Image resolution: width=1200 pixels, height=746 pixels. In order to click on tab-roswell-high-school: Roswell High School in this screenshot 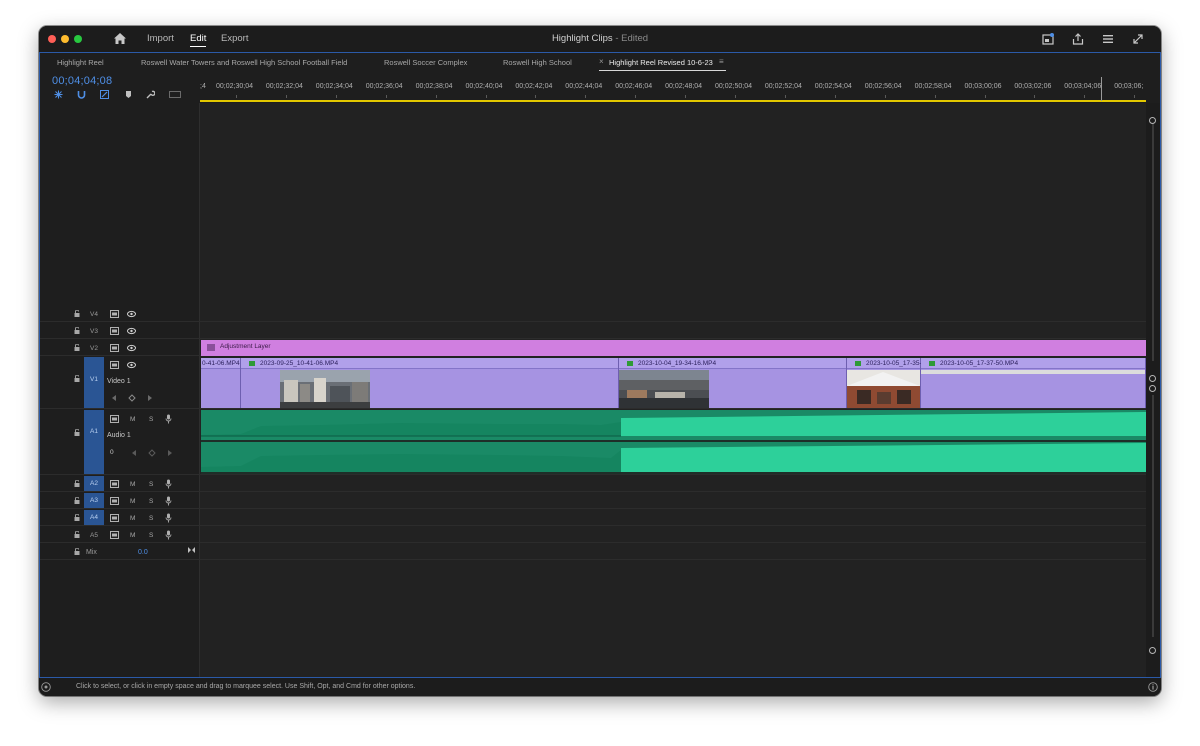, I will do `click(537, 62)`.